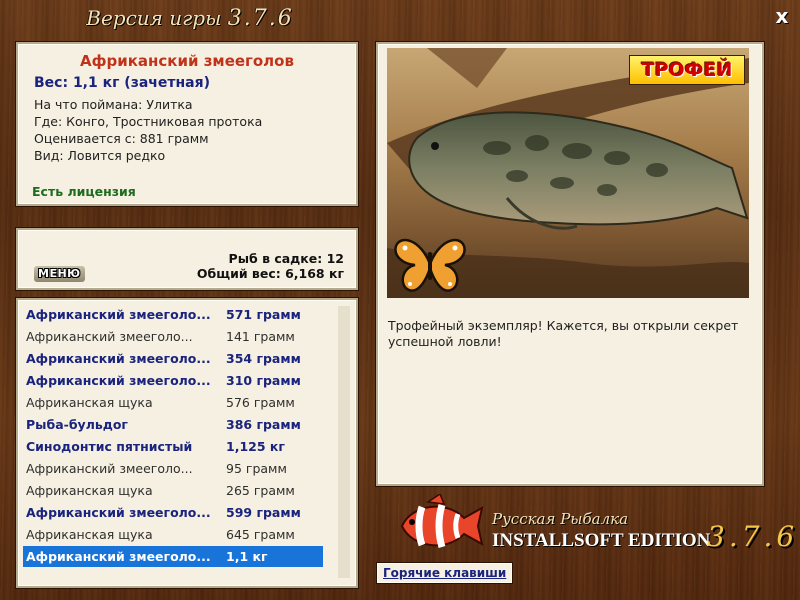 The image size is (800, 600). I want to click on catch-list-row: Африканский змееголо... 599 грамм, so click(173, 512).